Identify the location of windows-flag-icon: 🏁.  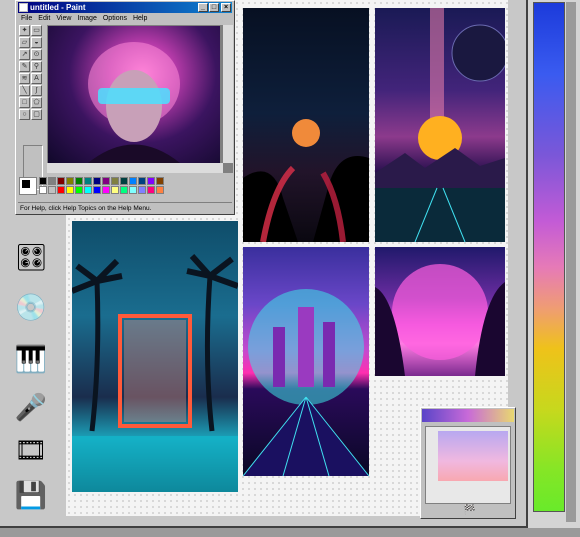
(469, 511).